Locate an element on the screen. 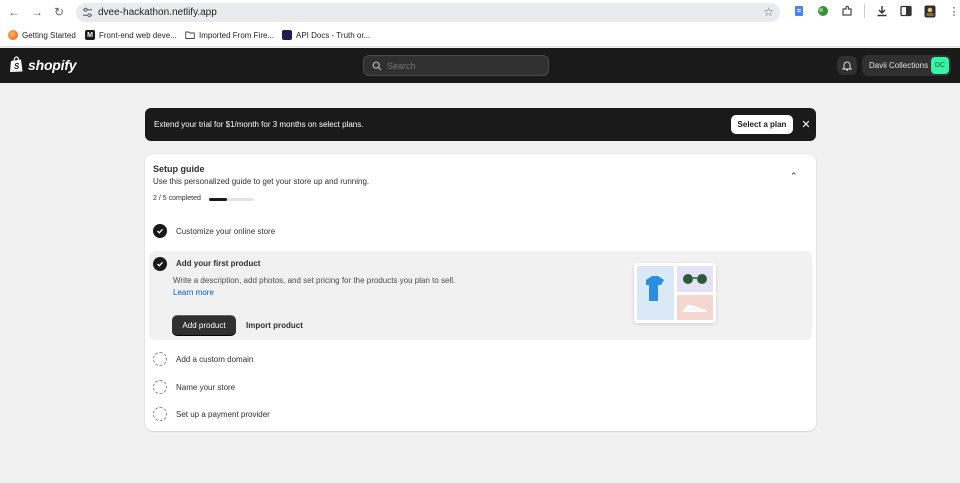  shopify-topbar: S shopify Davii Collections DC is located at coordinates (480, 65).